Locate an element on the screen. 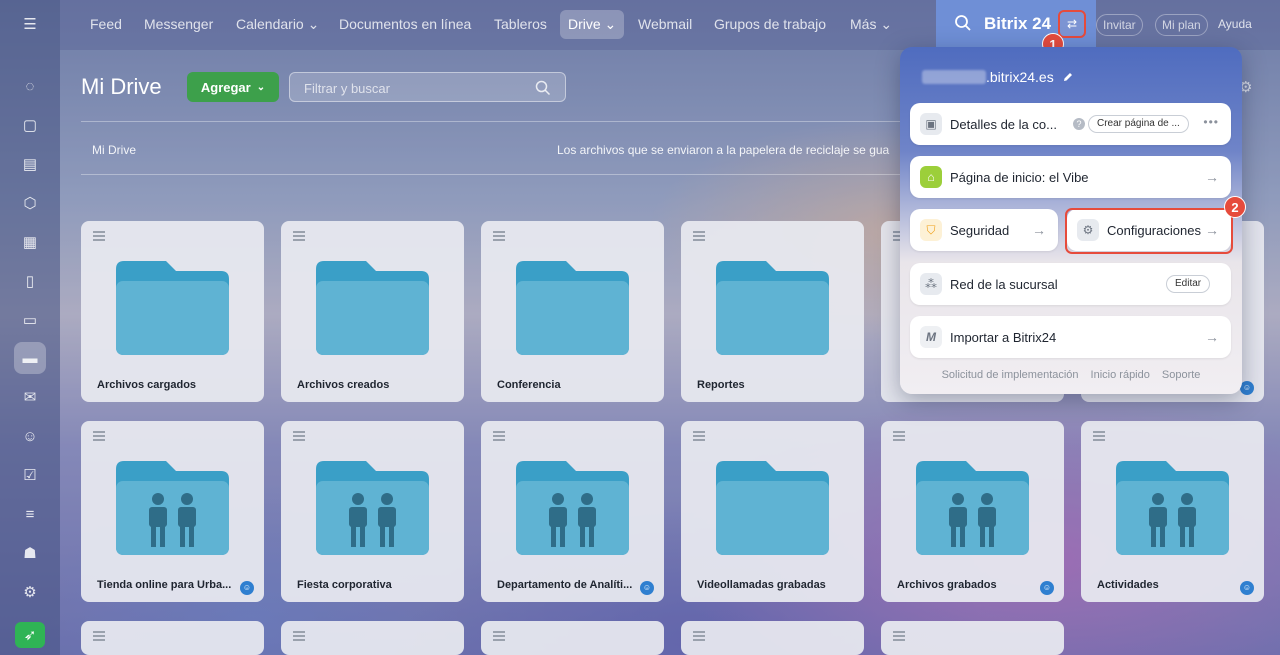  folder-tile: Archivos cargados is located at coordinates (172, 311).